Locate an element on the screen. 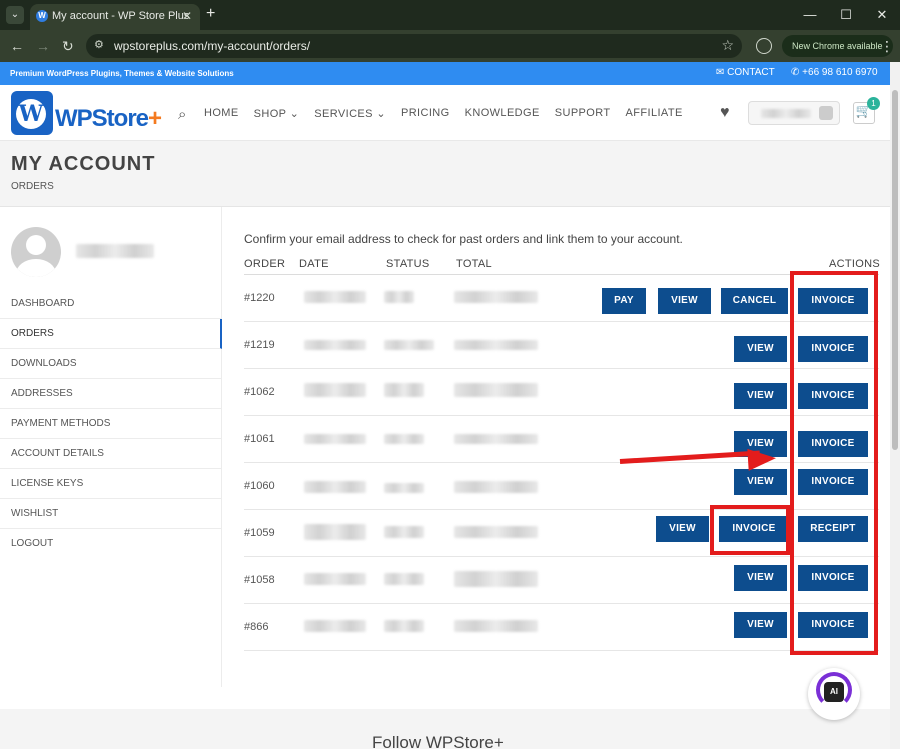  maximize-icon: ☐ is located at coordinates (846, 15).